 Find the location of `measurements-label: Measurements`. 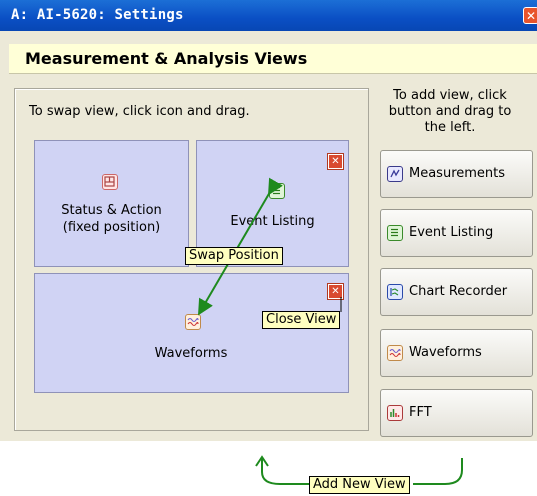

measurements-label: Measurements is located at coordinates (457, 173).